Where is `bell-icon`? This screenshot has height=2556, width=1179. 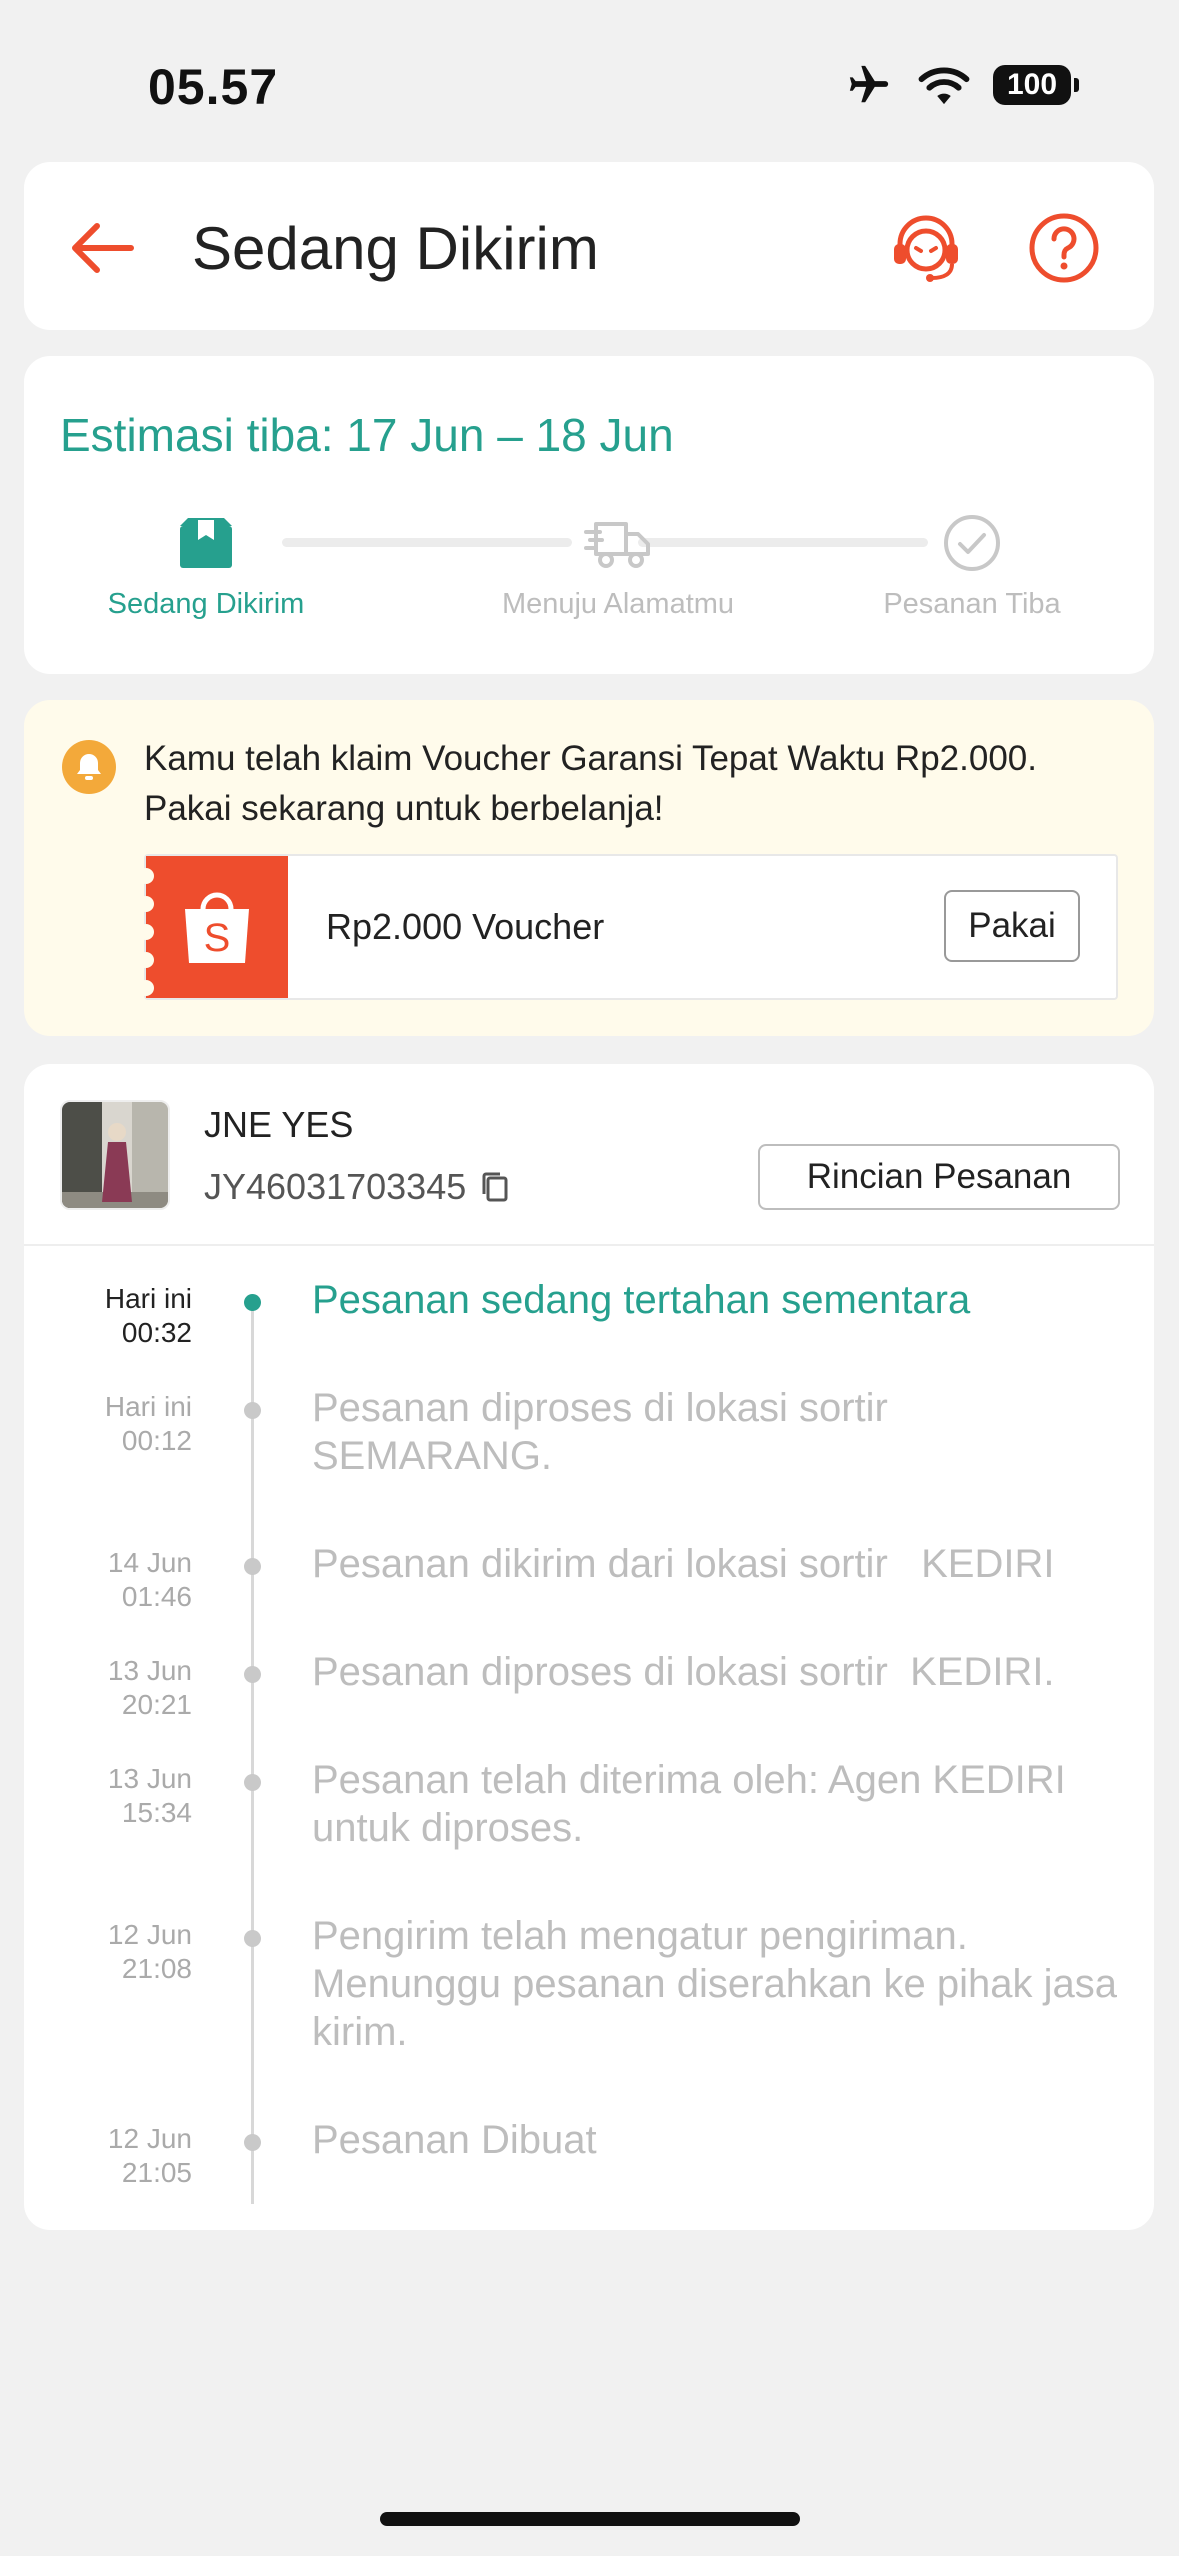 bell-icon is located at coordinates (89, 767).